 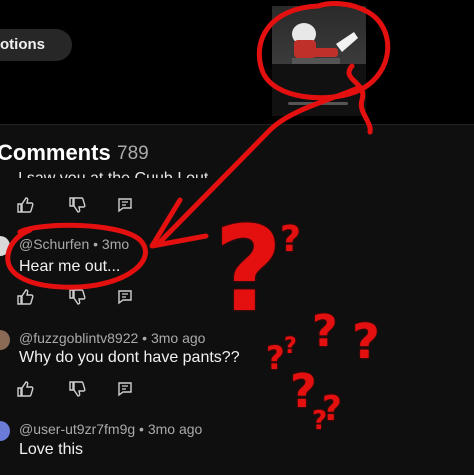 I want to click on video-thumbnail, so click(x=319, y=61).